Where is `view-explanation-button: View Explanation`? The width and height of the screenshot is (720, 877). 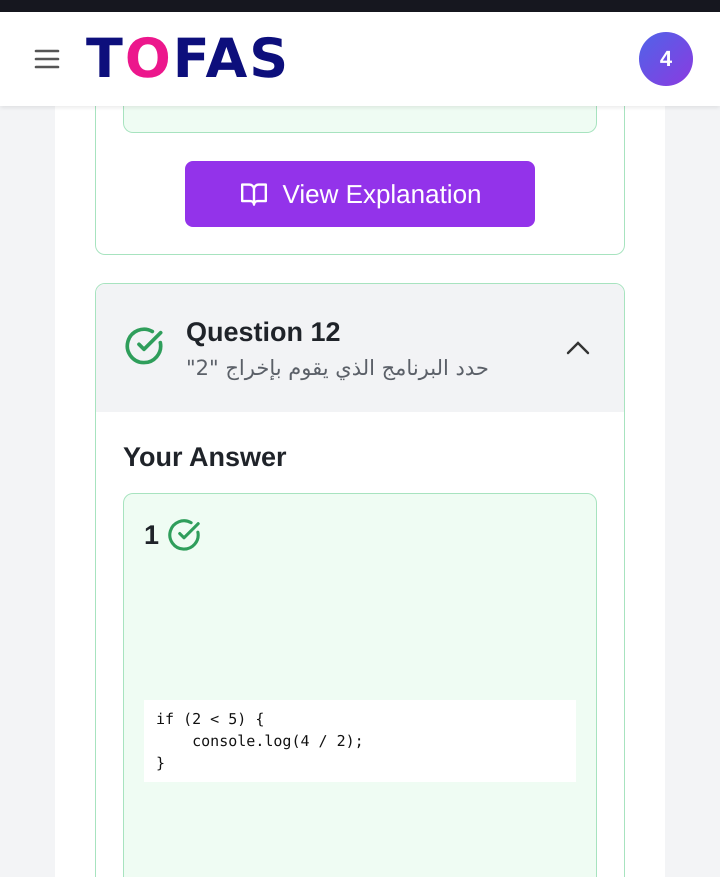
view-explanation-button: View Explanation is located at coordinates (360, 194).